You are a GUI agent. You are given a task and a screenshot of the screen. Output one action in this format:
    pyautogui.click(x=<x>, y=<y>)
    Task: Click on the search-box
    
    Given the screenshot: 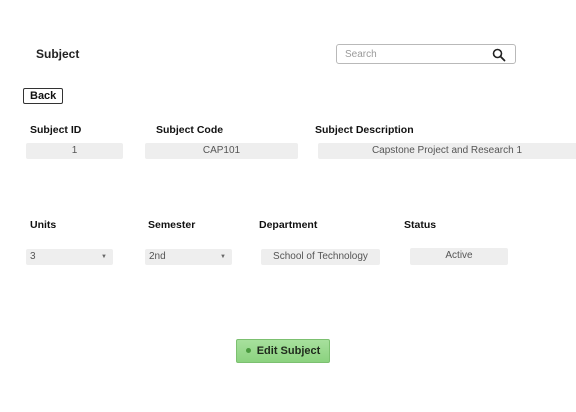 What is the action you would take?
    pyautogui.click(x=426, y=54)
    